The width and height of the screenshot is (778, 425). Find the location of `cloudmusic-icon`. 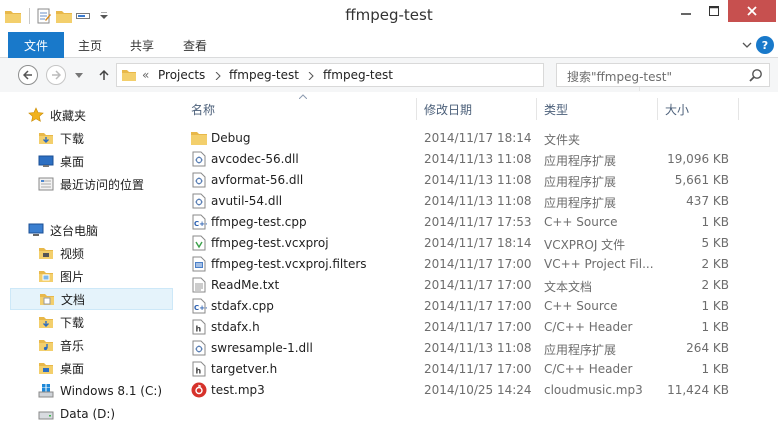

cloudmusic-icon is located at coordinates (199, 390).